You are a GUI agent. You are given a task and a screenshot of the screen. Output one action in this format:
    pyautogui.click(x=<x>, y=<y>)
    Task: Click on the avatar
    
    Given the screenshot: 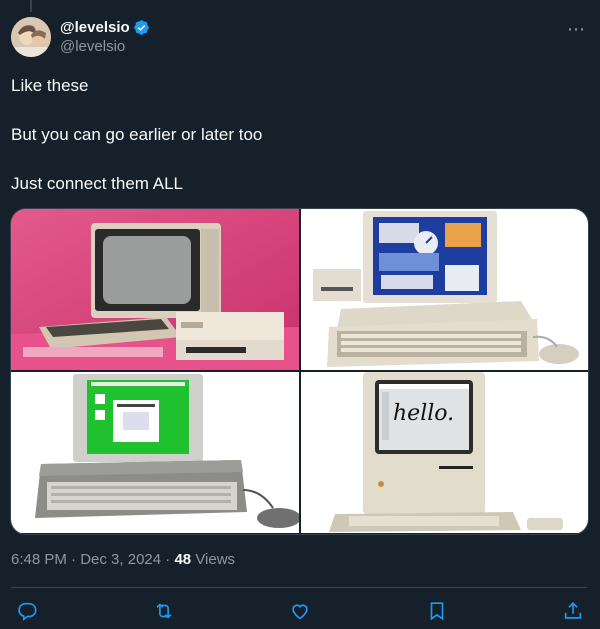 What is the action you would take?
    pyautogui.click(x=31, y=37)
    